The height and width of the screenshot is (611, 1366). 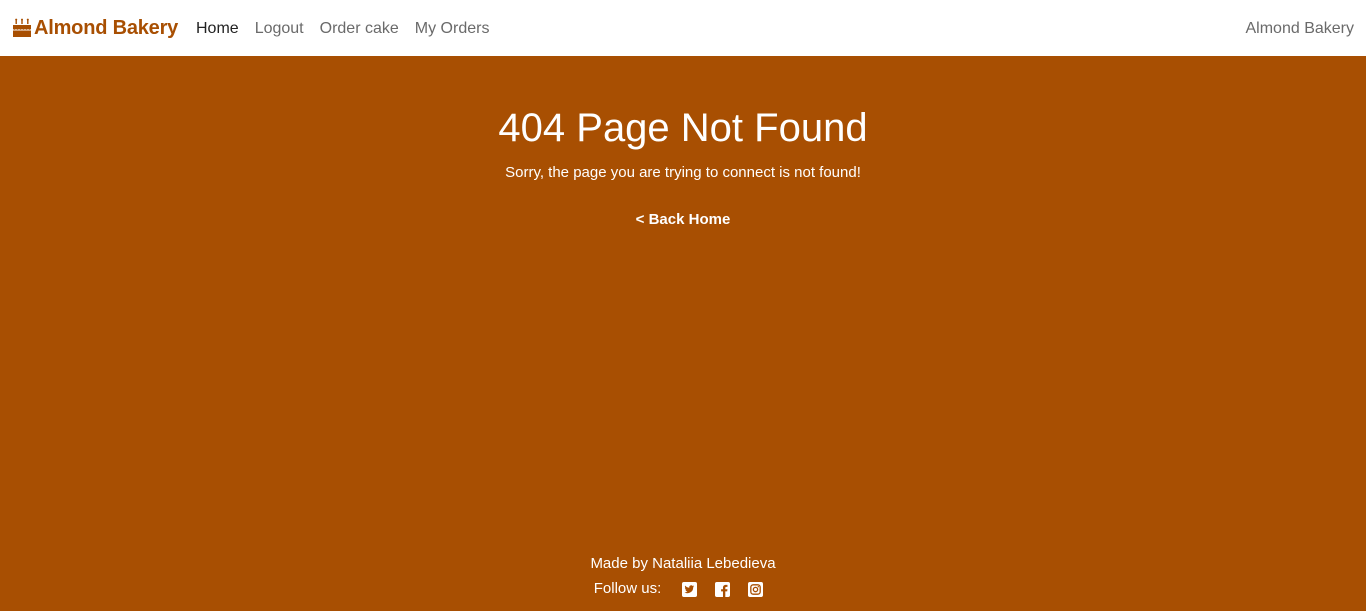 I want to click on birthday-cake-icon, so click(x=22, y=28).